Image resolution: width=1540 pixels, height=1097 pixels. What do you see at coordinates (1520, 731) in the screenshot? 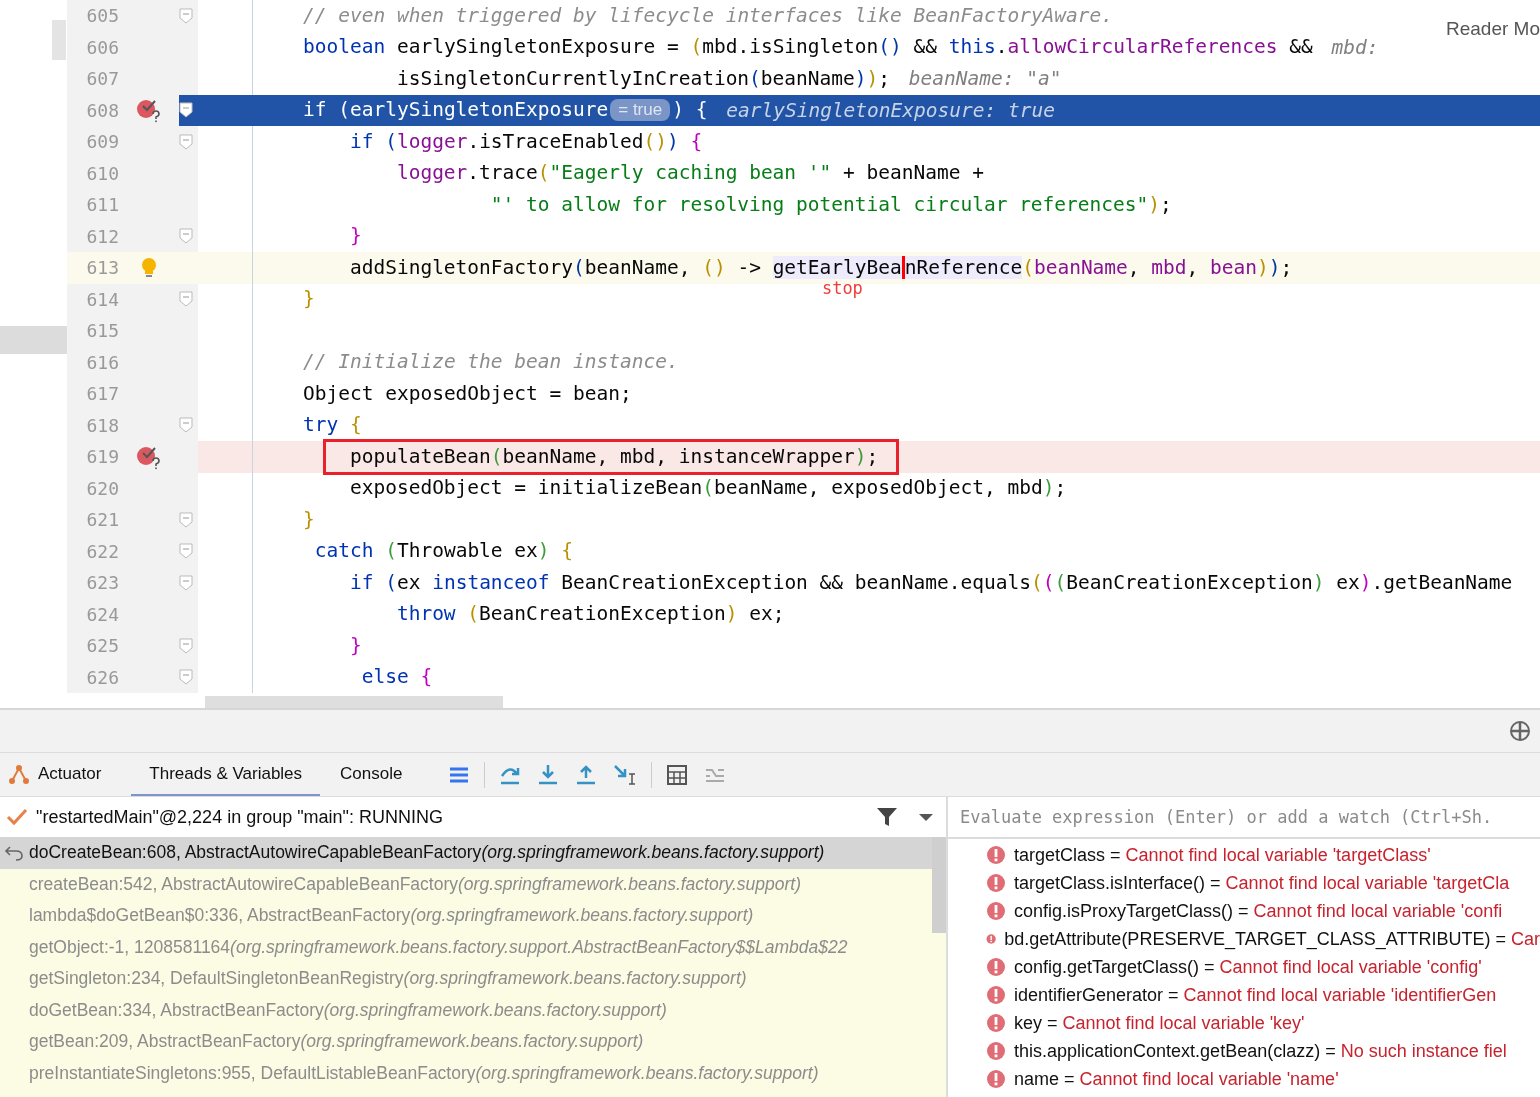
I see `crosshair-icon` at bounding box center [1520, 731].